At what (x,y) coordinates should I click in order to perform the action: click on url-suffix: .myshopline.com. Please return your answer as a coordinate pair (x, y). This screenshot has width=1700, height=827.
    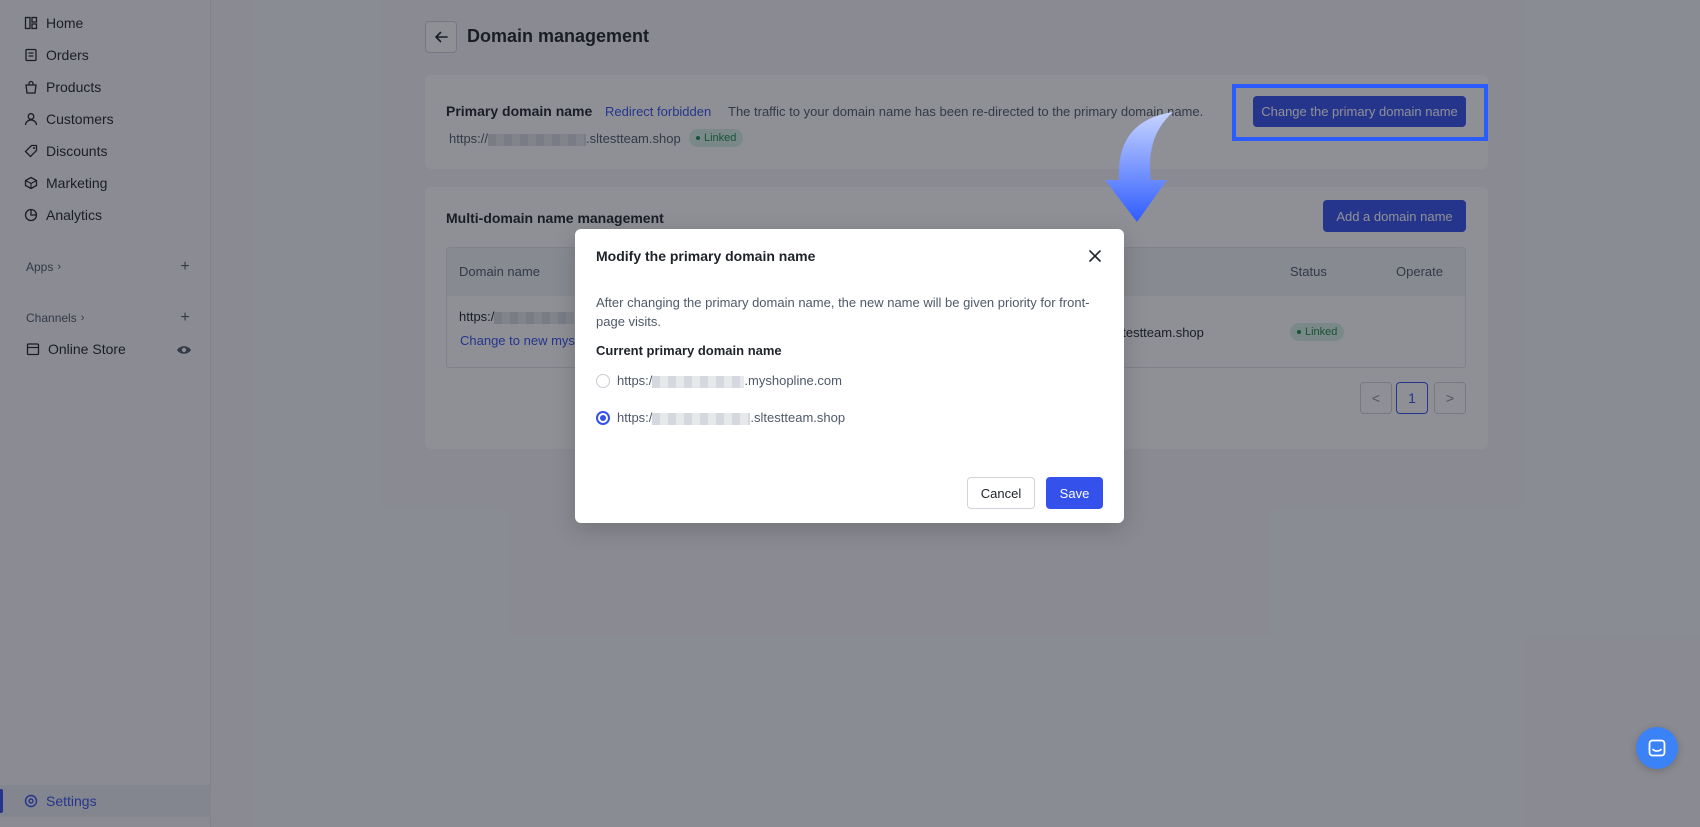
    Looking at the image, I should click on (793, 380).